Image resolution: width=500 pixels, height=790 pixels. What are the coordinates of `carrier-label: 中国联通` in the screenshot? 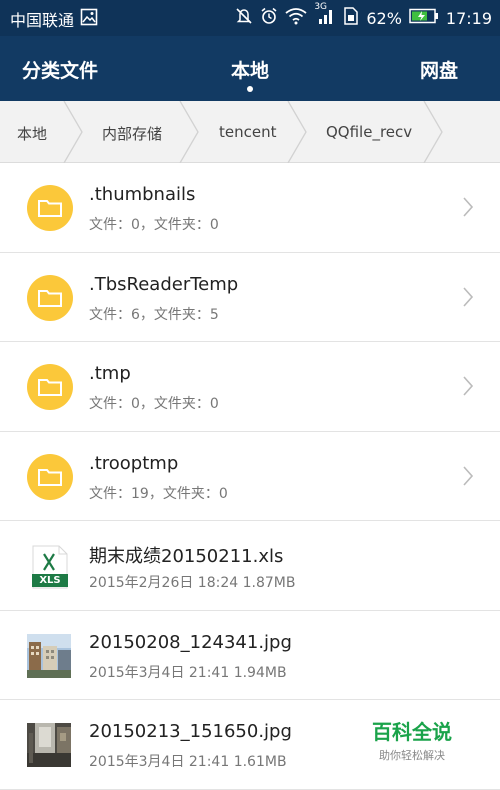 It's located at (42, 20).